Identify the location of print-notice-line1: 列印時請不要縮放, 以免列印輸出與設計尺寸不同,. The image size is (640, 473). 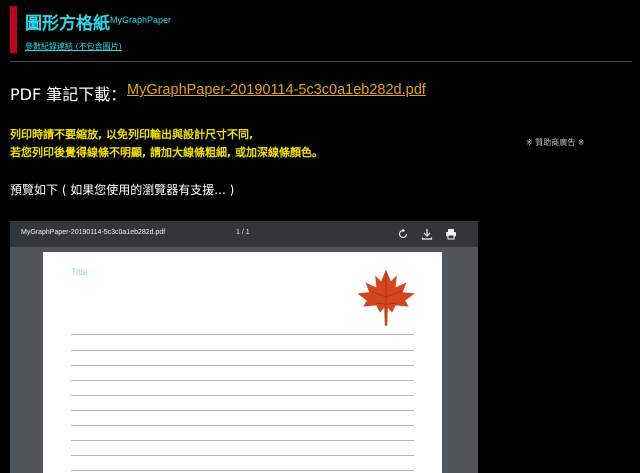
(132, 134).